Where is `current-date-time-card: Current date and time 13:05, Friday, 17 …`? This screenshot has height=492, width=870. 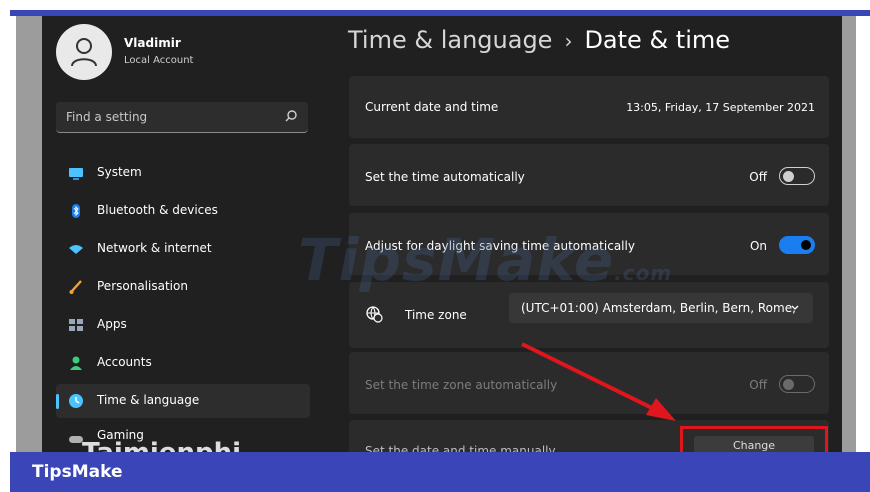
current-date-time-card: Current date and time 13:05, Friday, 17 … is located at coordinates (589, 107).